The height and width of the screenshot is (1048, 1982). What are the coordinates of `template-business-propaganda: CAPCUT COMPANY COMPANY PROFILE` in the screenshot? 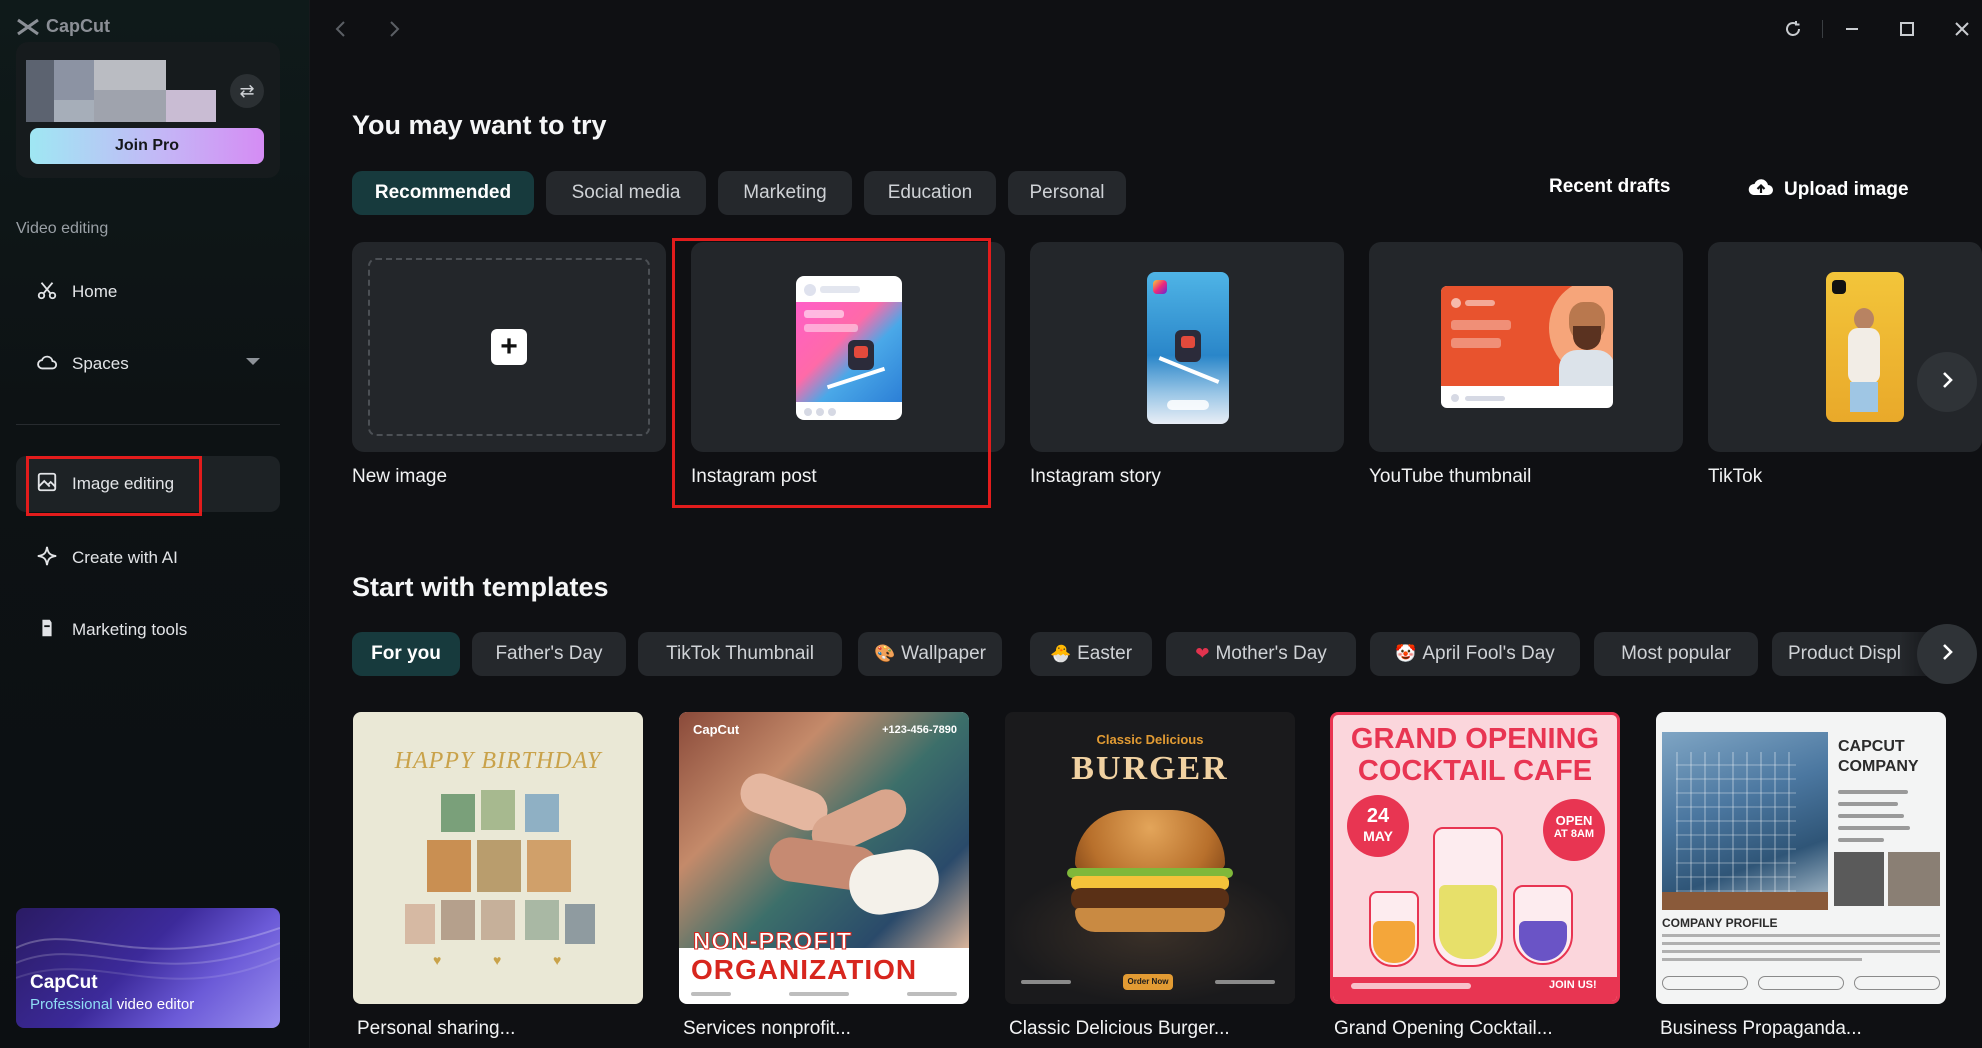 It's located at (1801, 858).